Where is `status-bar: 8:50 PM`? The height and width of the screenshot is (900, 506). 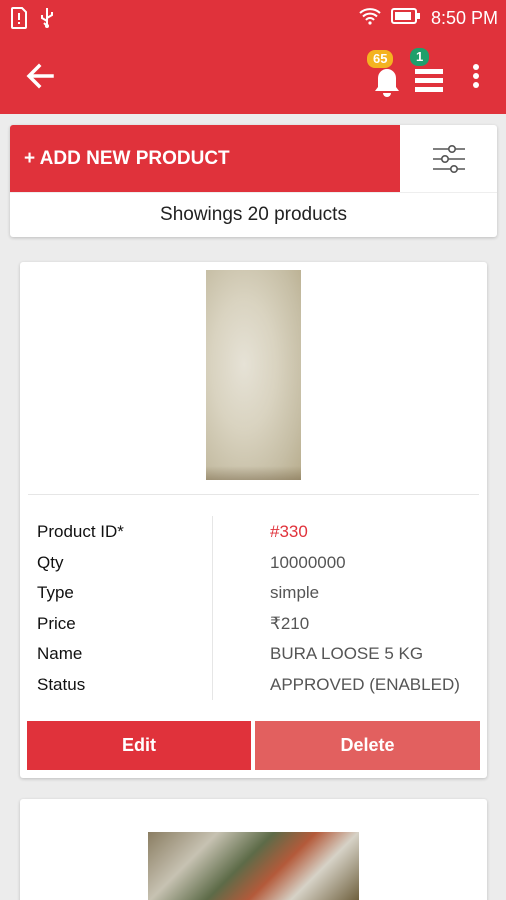 status-bar: 8:50 PM is located at coordinates (253, 19).